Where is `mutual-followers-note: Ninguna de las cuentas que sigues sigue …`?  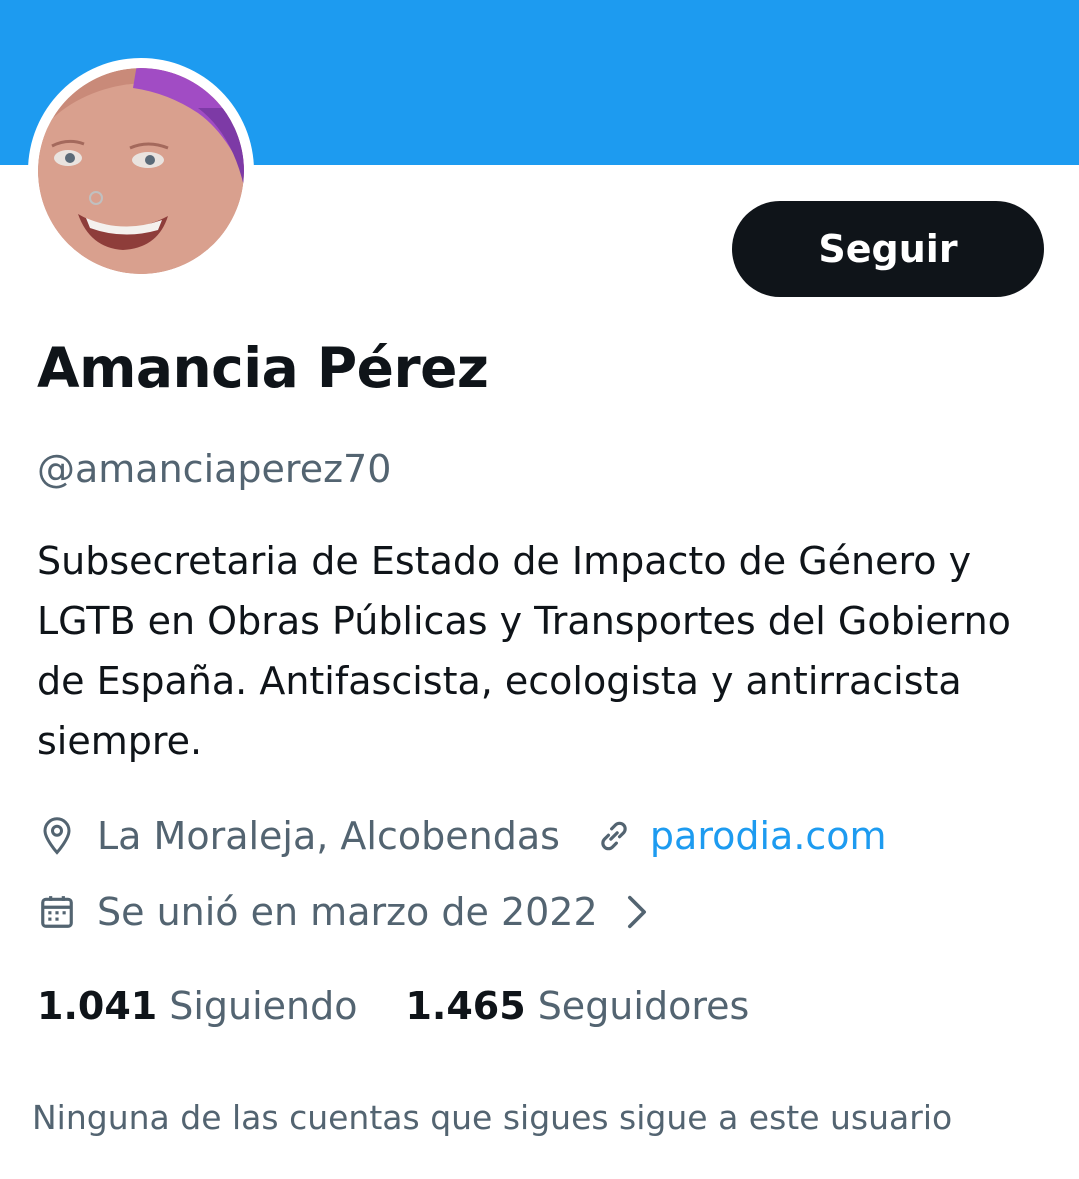
mutual-followers-note: Ninguna de las cuentas que sigues sigue … is located at coordinates (492, 1117).